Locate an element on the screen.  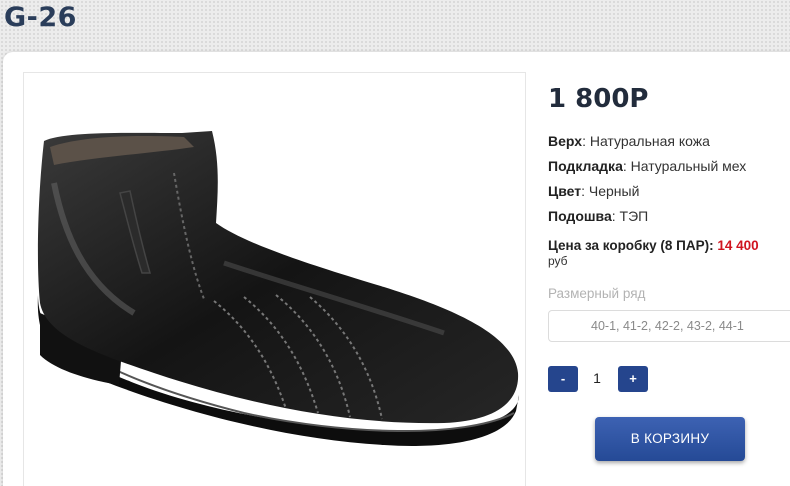
product-price: 1 800Р is located at coordinates (598, 99).